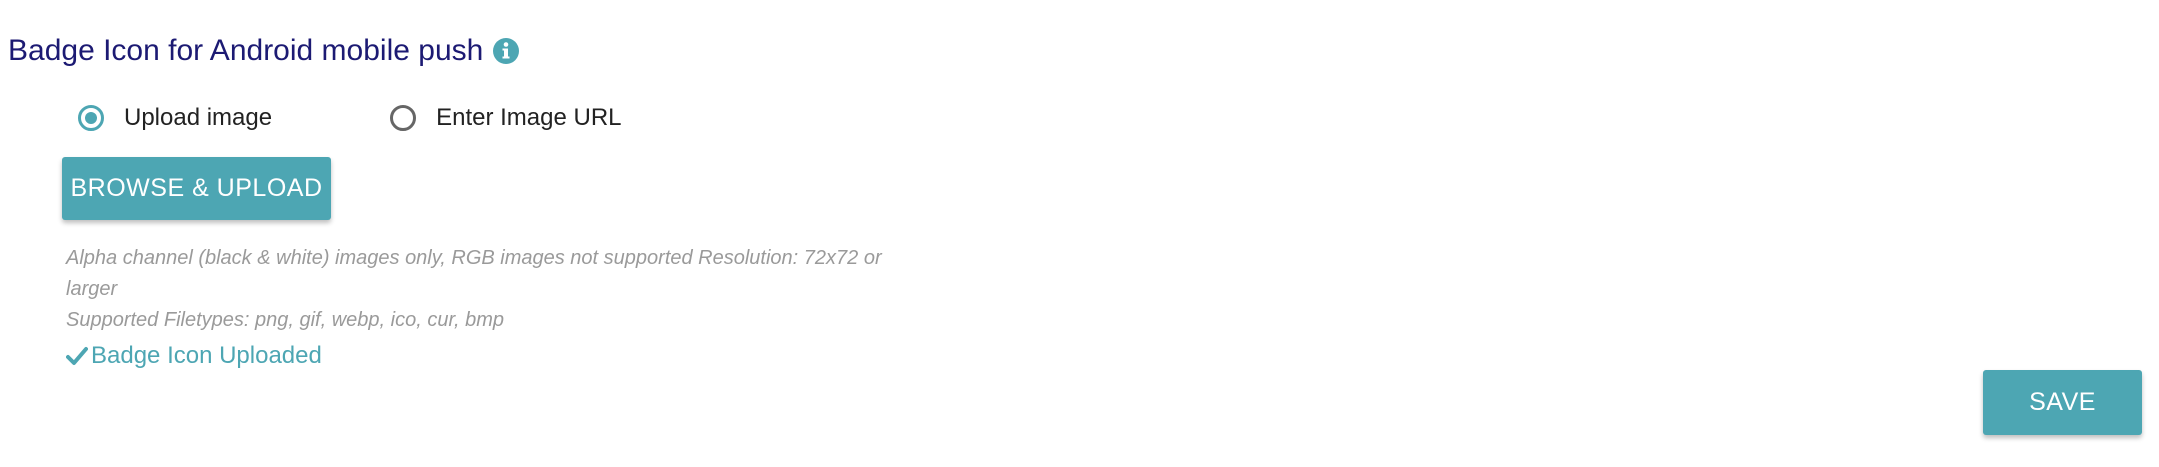 Image resolution: width=2159 pixels, height=467 pixels. Describe the element at coordinates (506, 51) in the screenshot. I see `info-circle-icon` at that location.